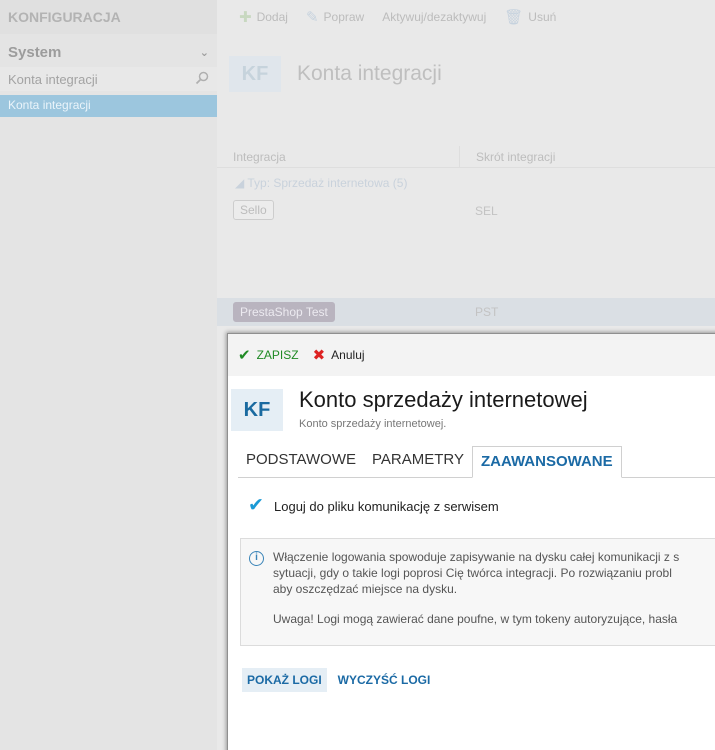  I want to click on group-row: ◢ Typ: Sprzedaż internetowa (5), so click(321, 183).